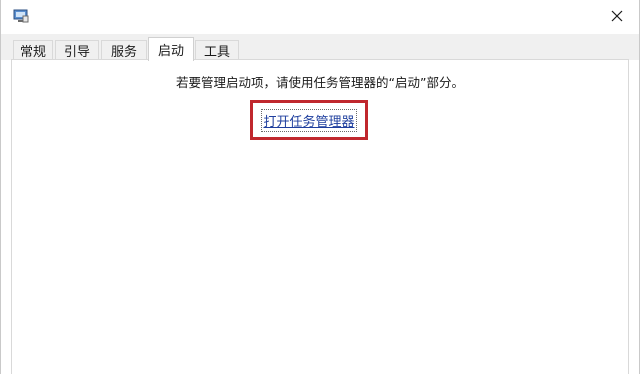  Describe the element at coordinates (320, 47) in the screenshot. I see `tab-strip: 常规 引导 服务 启动 工具` at that location.